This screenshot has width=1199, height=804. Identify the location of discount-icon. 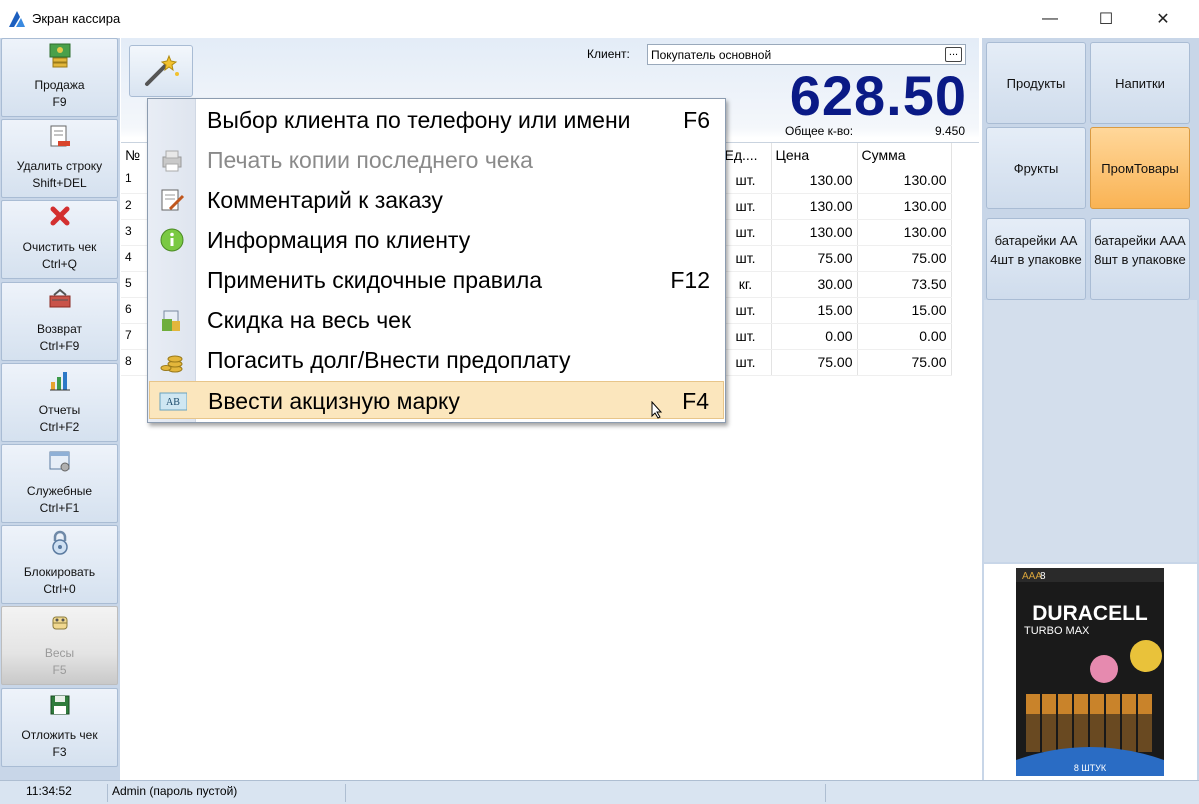
(171, 320).